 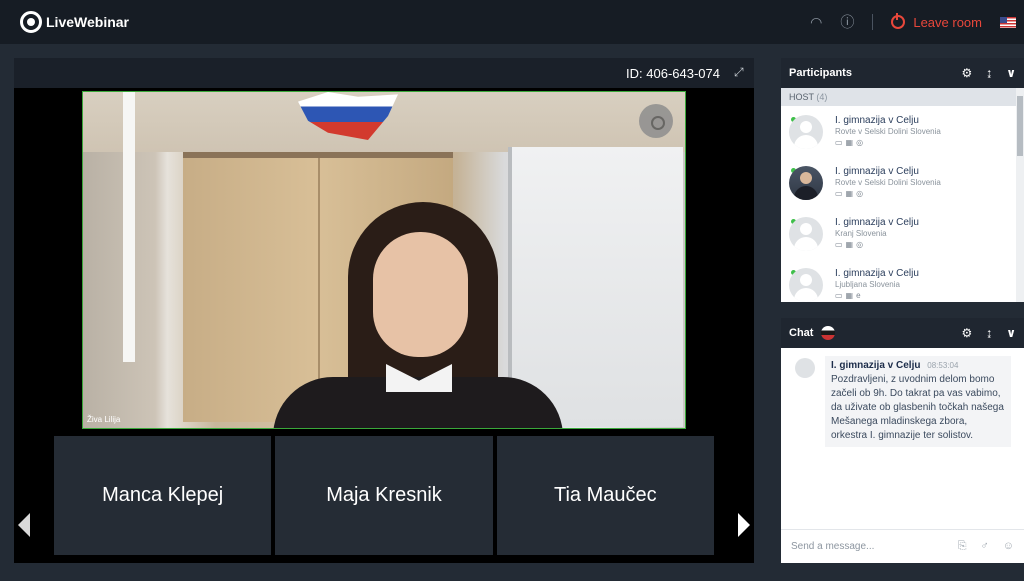 What do you see at coordinates (129, 227) in the screenshot?
I see `video-background` at bounding box center [129, 227].